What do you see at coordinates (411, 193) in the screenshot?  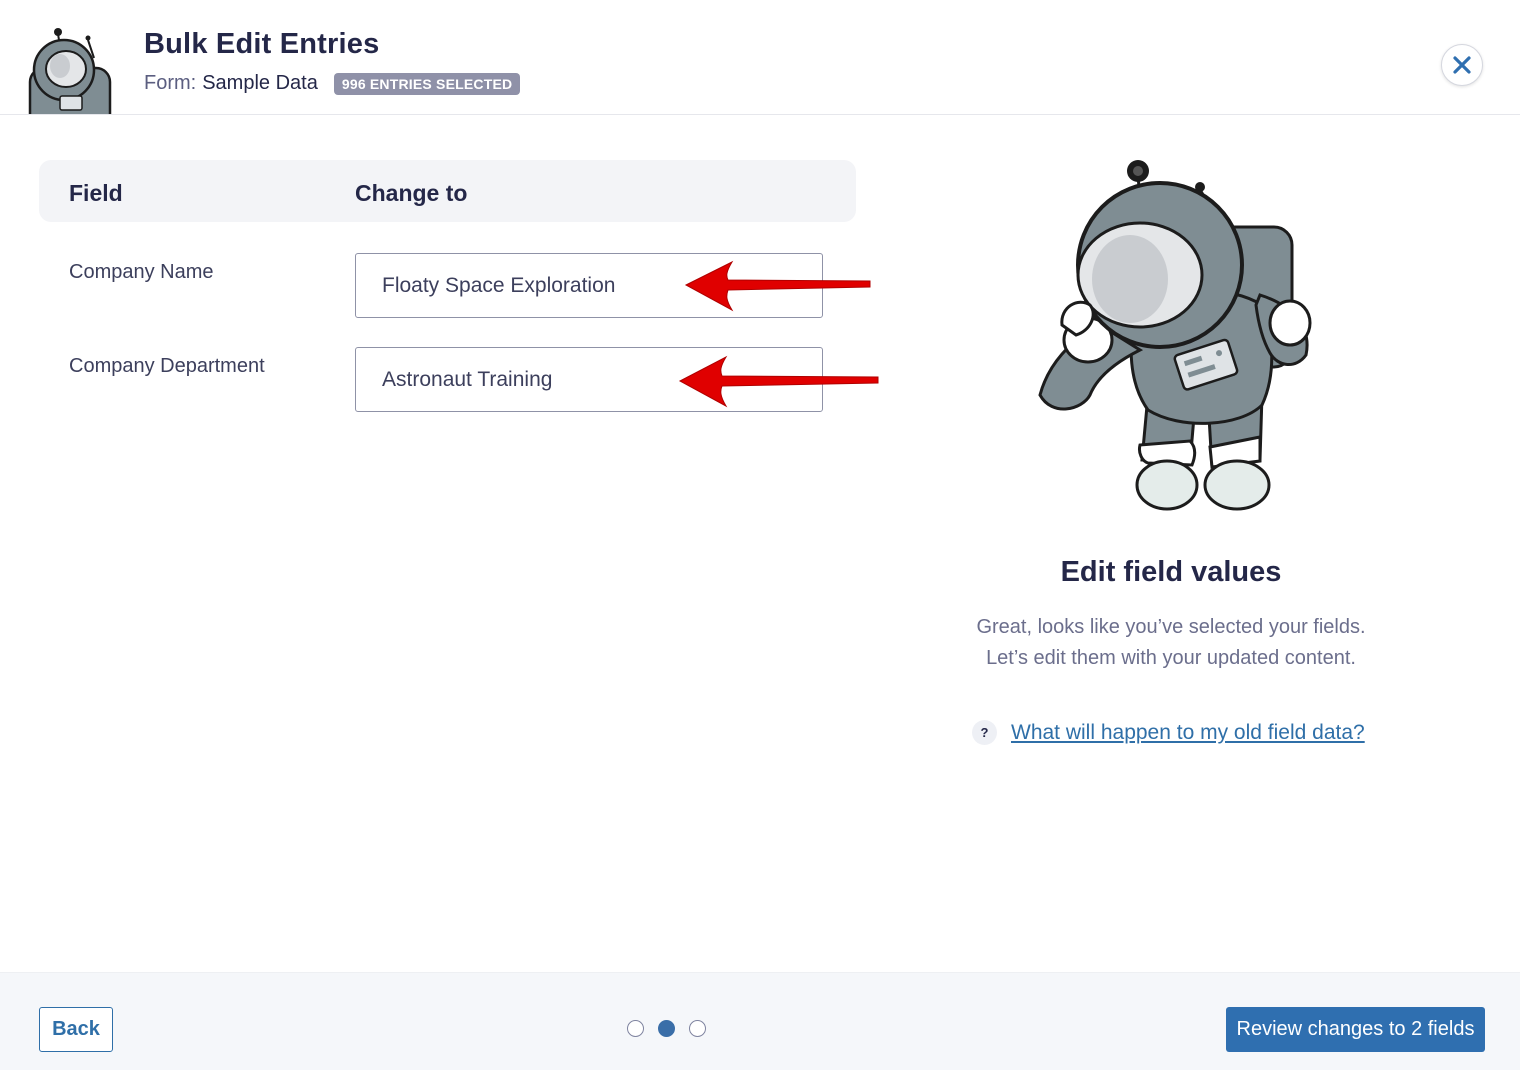 I see `column-header-change-to: Change to` at bounding box center [411, 193].